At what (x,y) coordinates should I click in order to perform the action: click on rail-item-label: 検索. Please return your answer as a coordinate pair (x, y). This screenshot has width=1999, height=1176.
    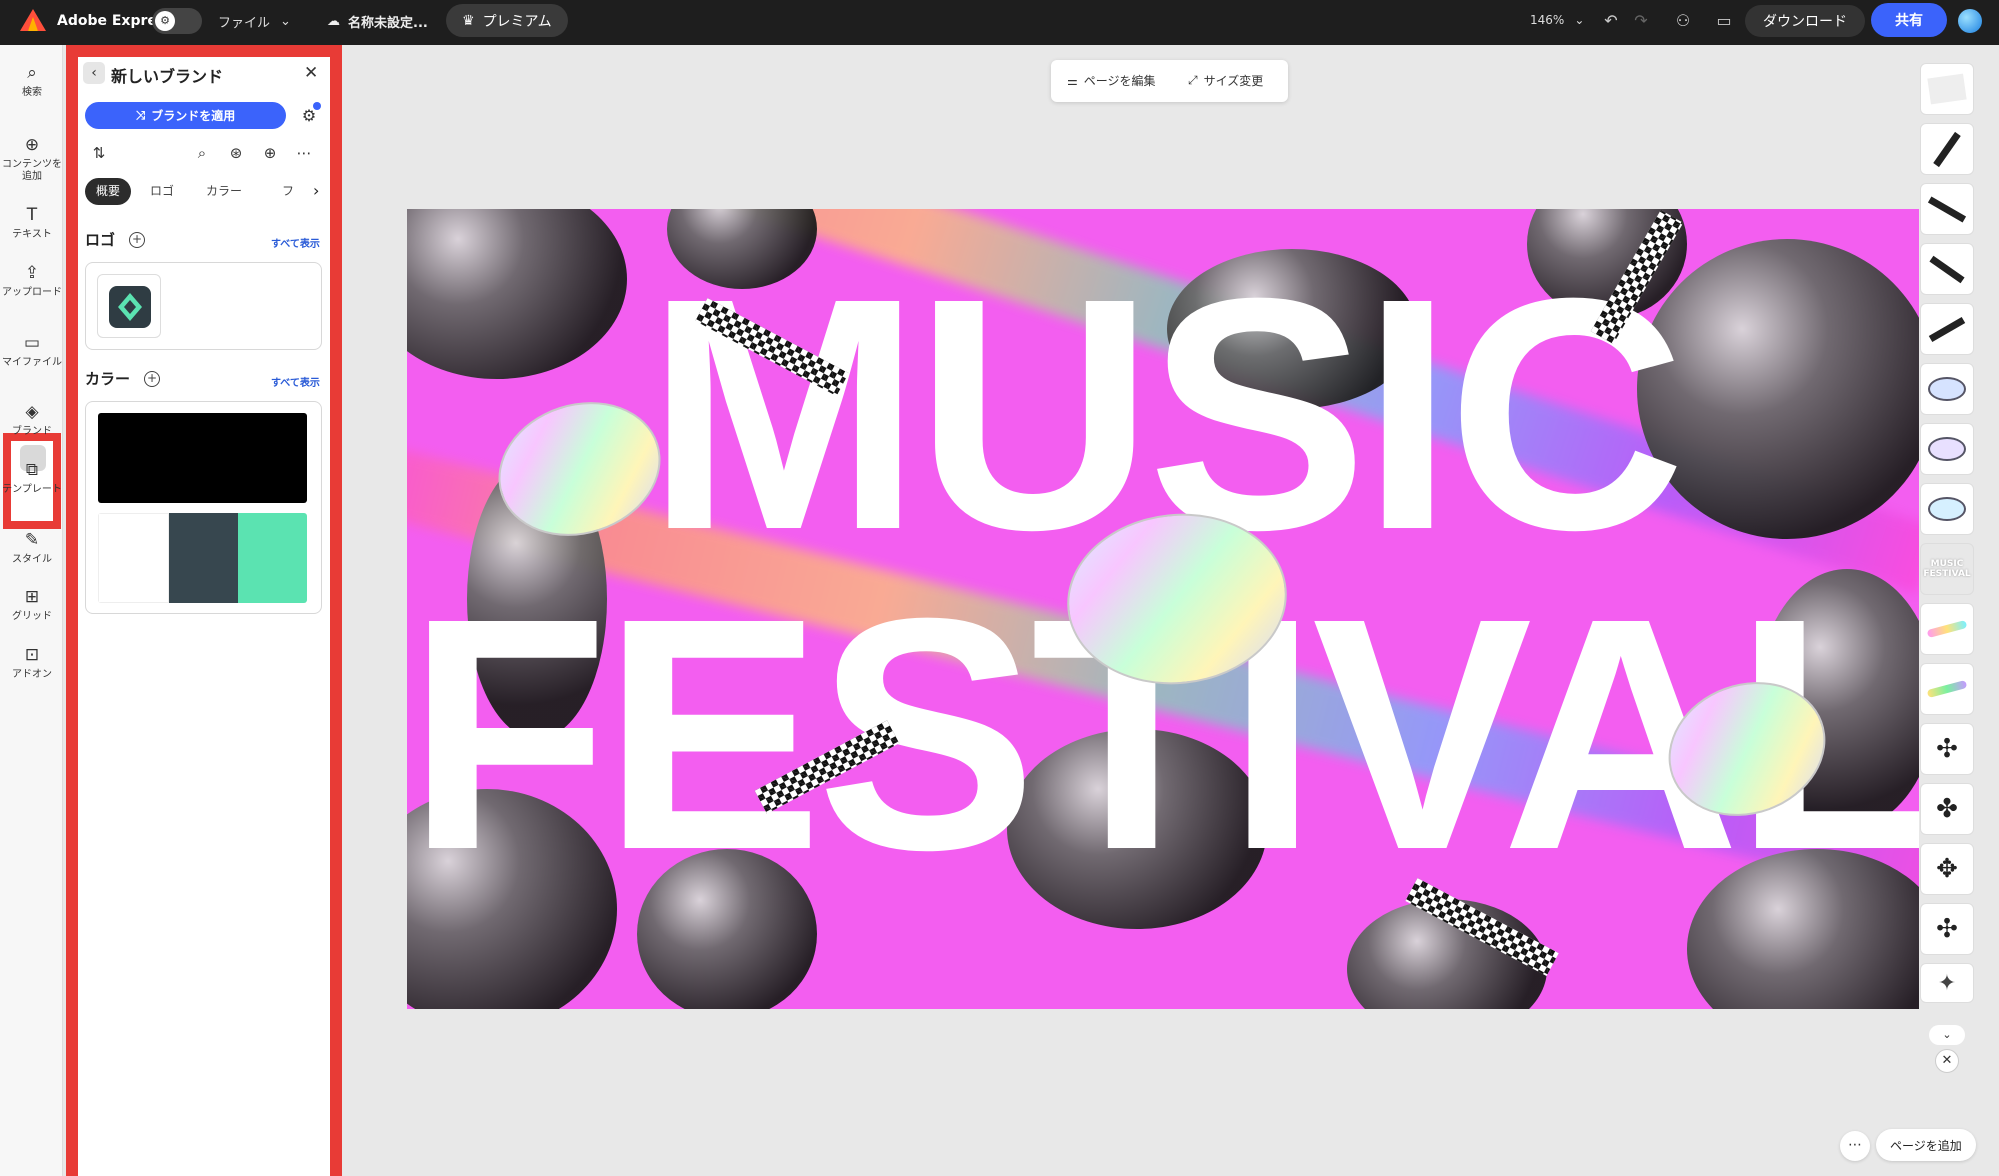
    Looking at the image, I should click on (32, 92).